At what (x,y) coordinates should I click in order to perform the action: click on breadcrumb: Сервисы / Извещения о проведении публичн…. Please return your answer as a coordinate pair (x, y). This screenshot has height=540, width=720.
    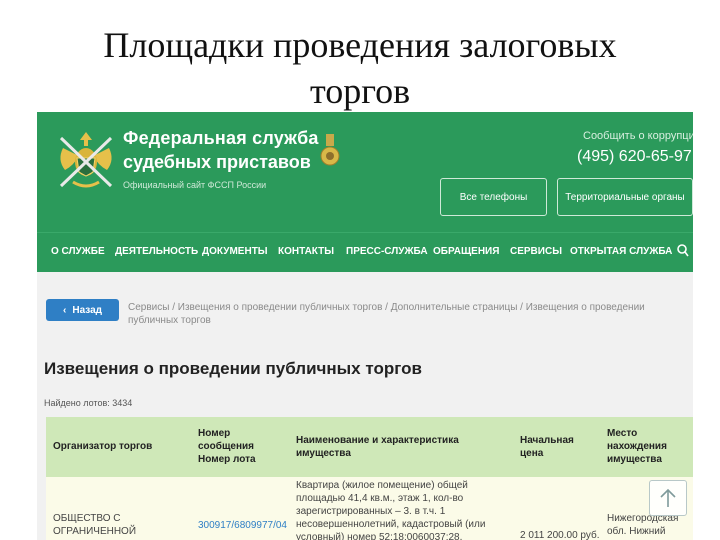
    Looking at the image, I should click on (403, 314).